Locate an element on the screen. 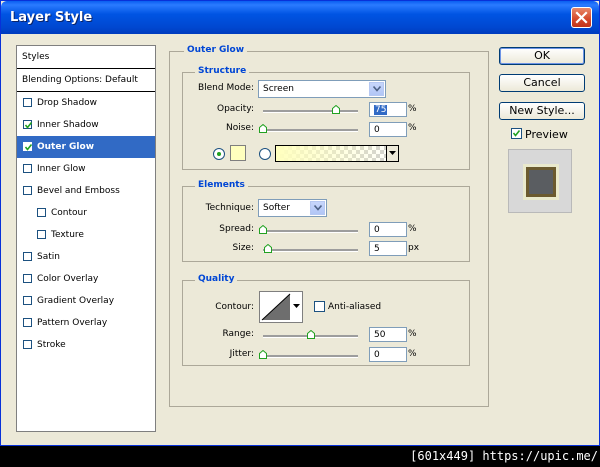 Image resolution: width=600 pixels, height=467 pixels. technique-select: Softer is located at coordinates (292, 208).